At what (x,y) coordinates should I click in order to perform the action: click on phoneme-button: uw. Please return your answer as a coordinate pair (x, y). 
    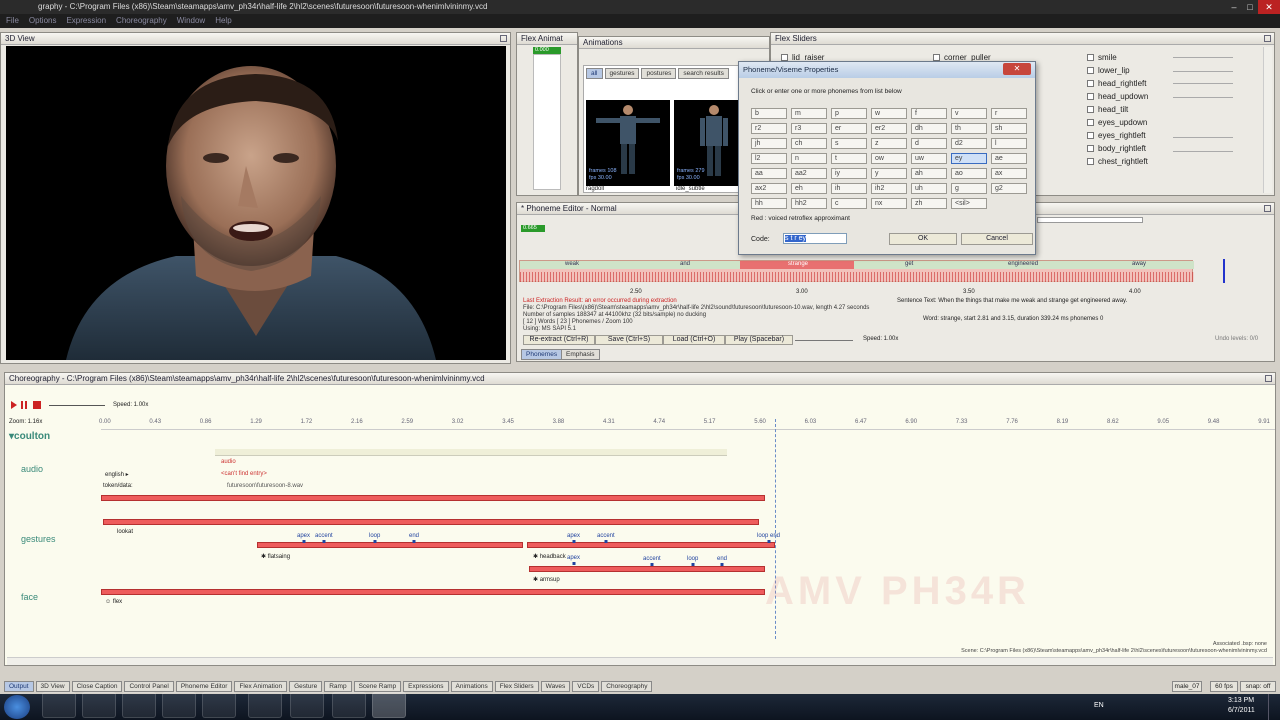
    Looking at the image, I should click on (929, 158).